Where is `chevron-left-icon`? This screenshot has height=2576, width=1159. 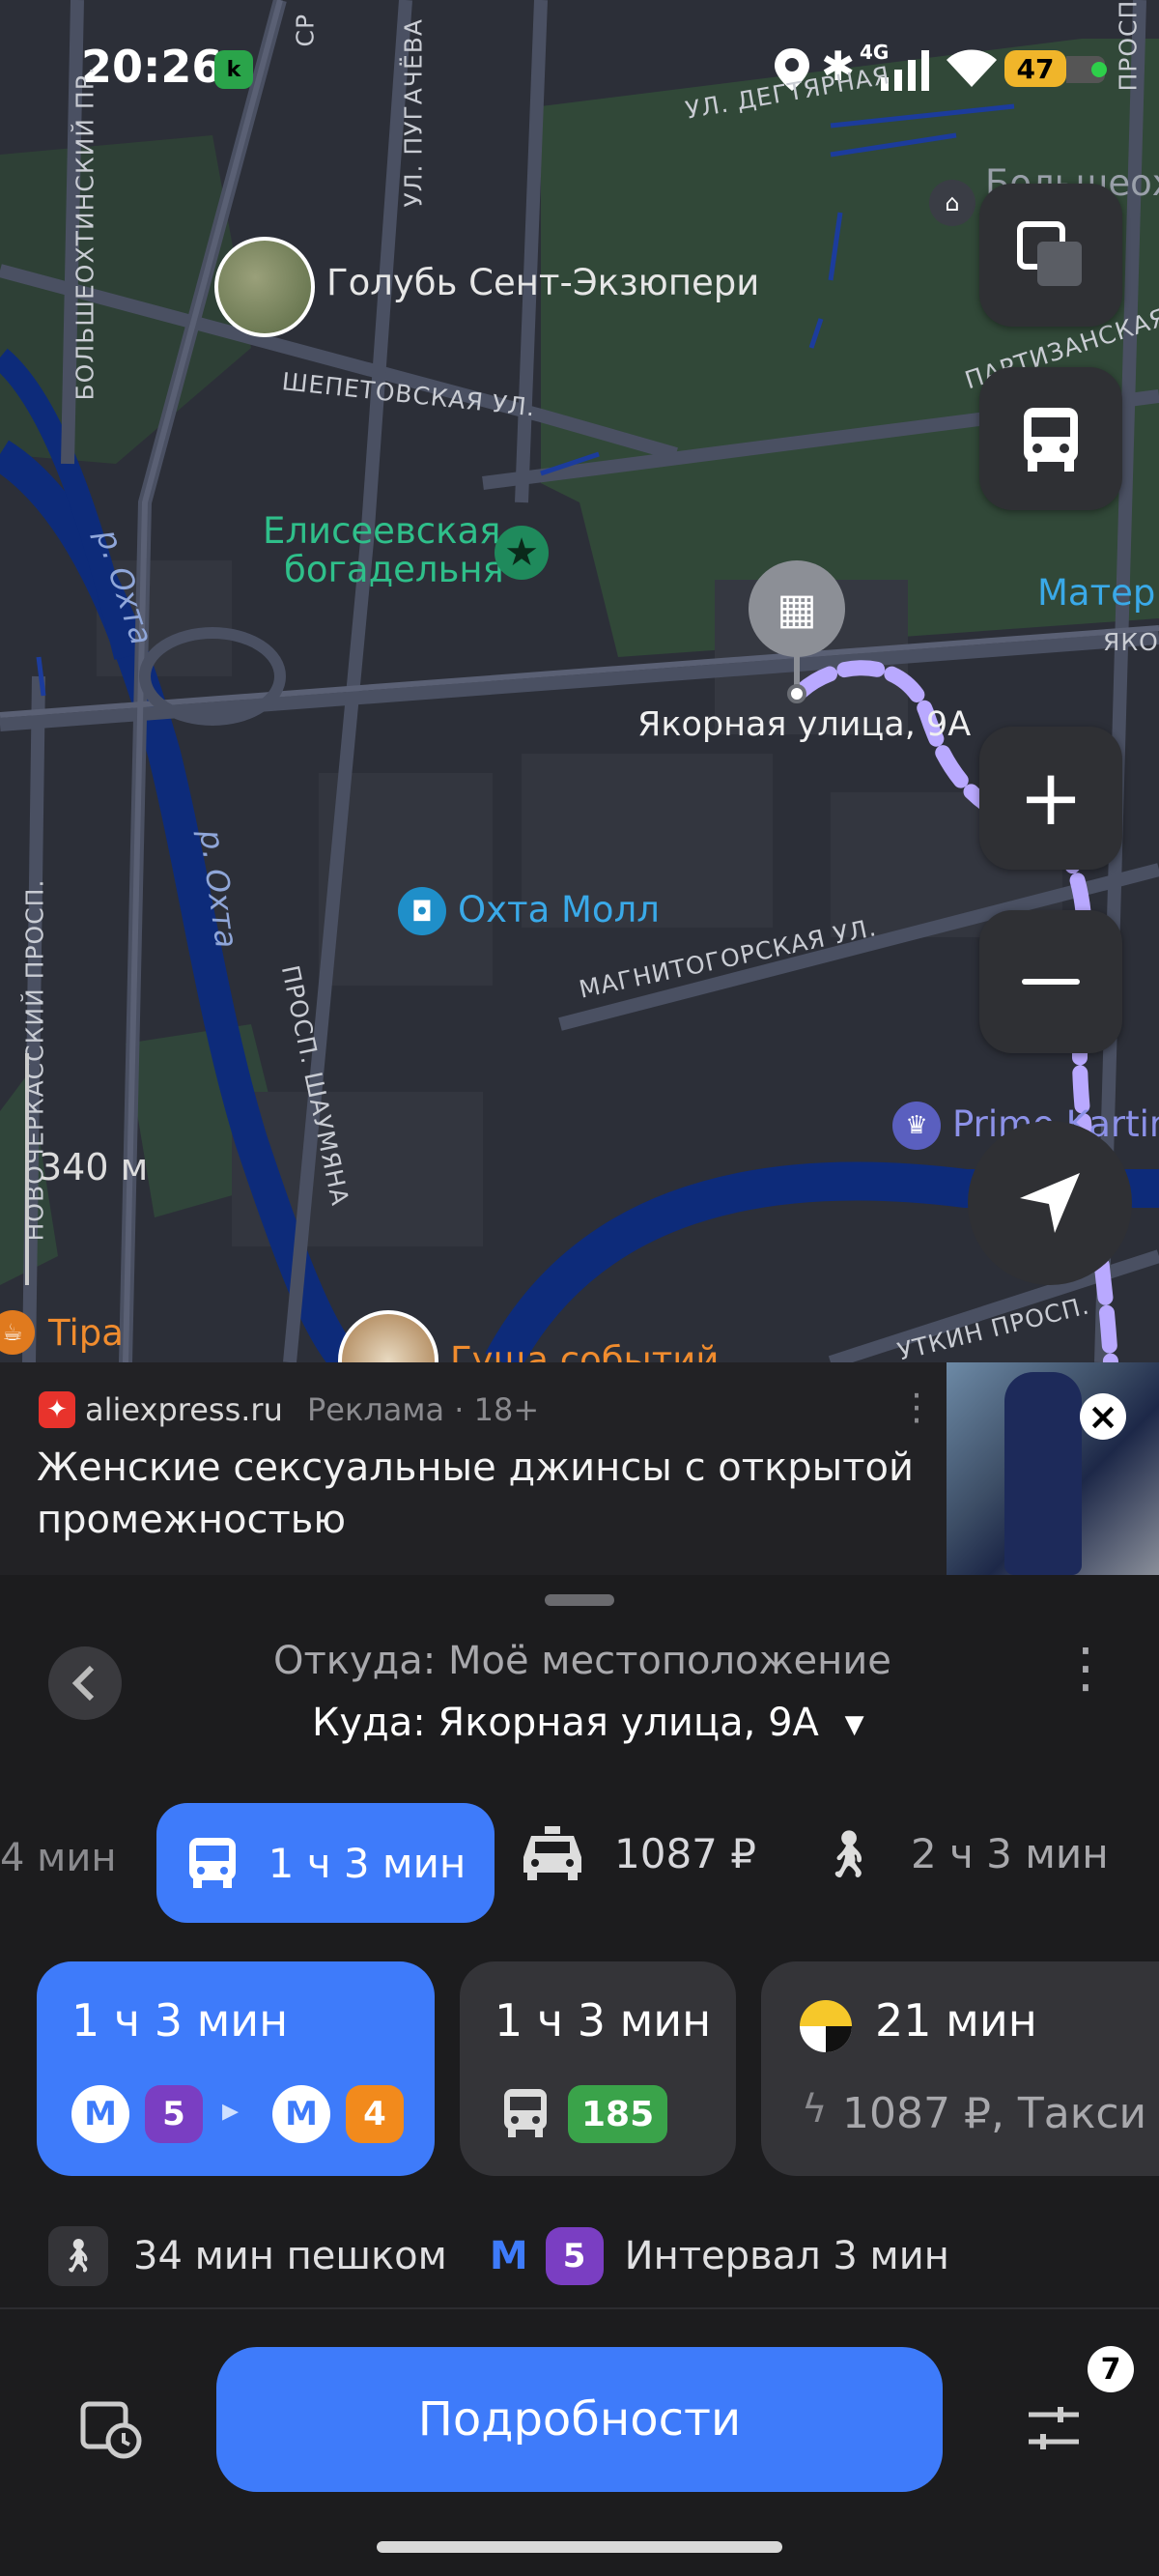 chevron-left-icon is located at coordinates (83, 1684).